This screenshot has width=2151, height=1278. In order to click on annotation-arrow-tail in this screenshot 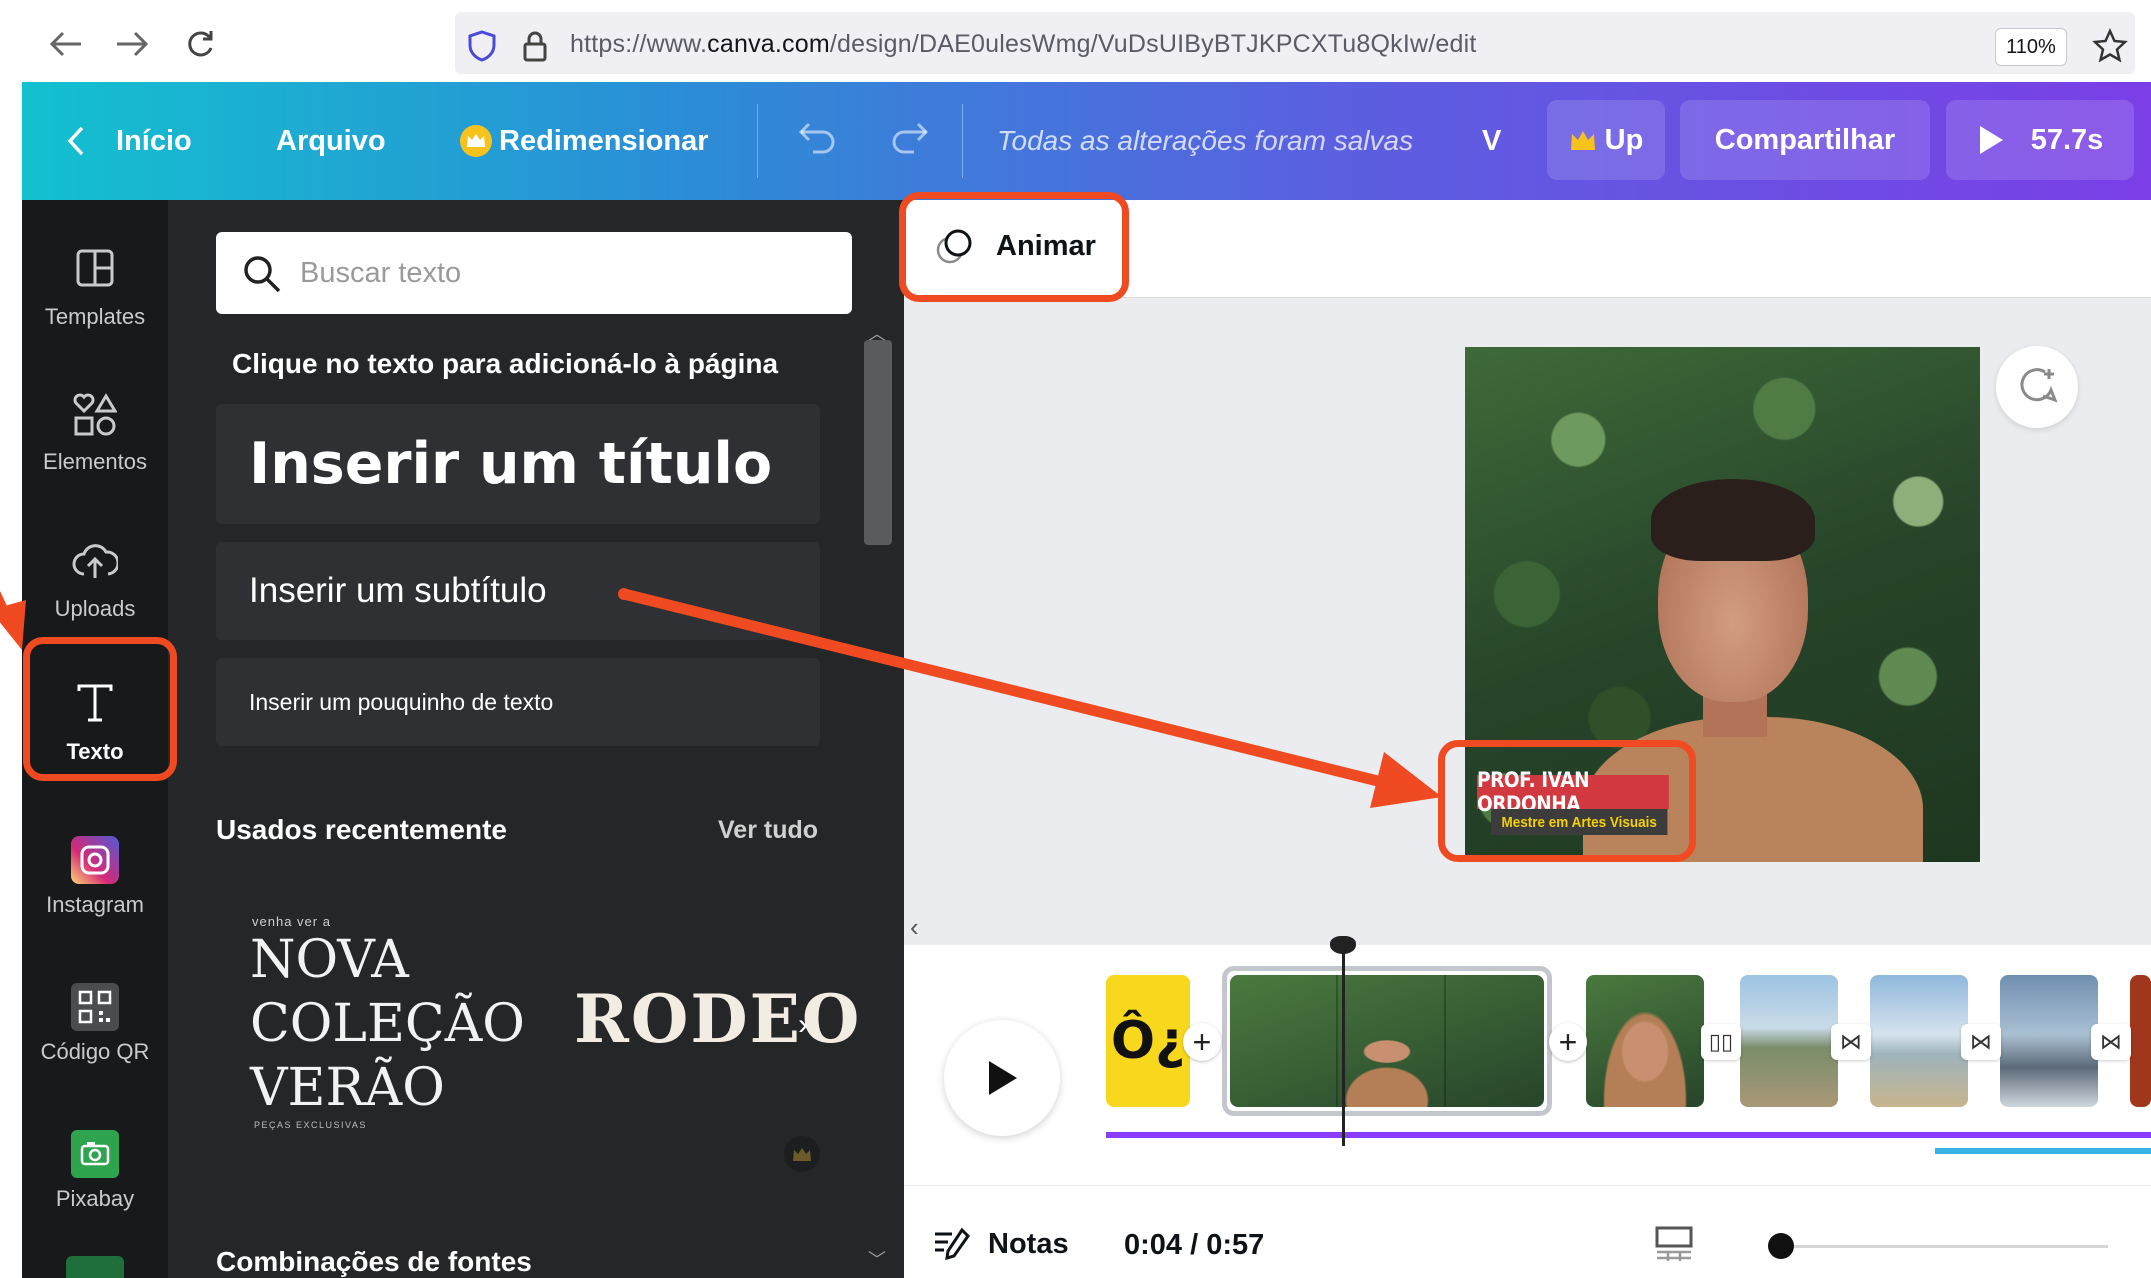, I will do `click(624, 594)`.